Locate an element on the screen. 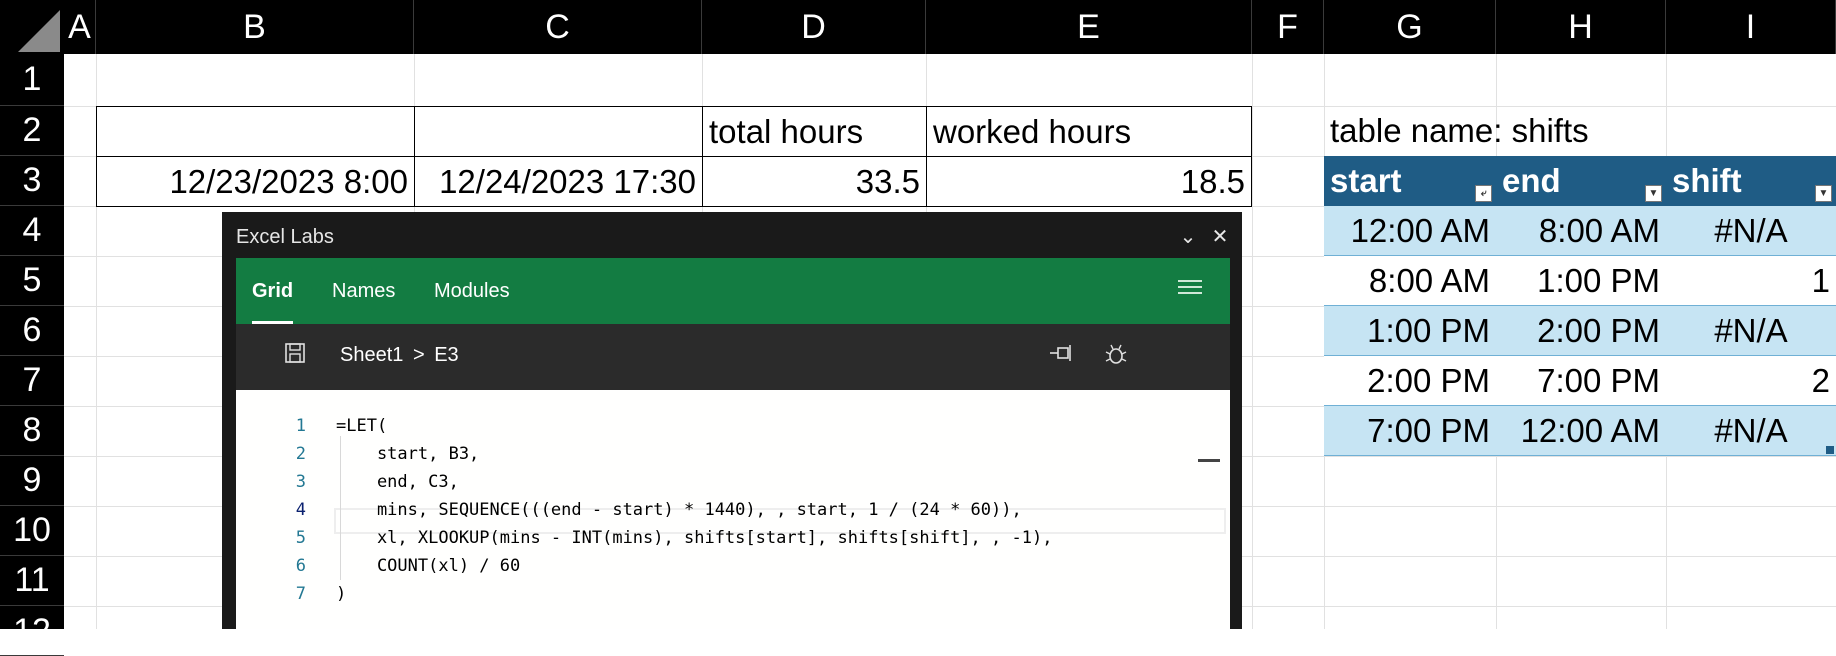 This screenshot has width=1836, height=656. column-header-d: D is located at coordinates (814, 27).